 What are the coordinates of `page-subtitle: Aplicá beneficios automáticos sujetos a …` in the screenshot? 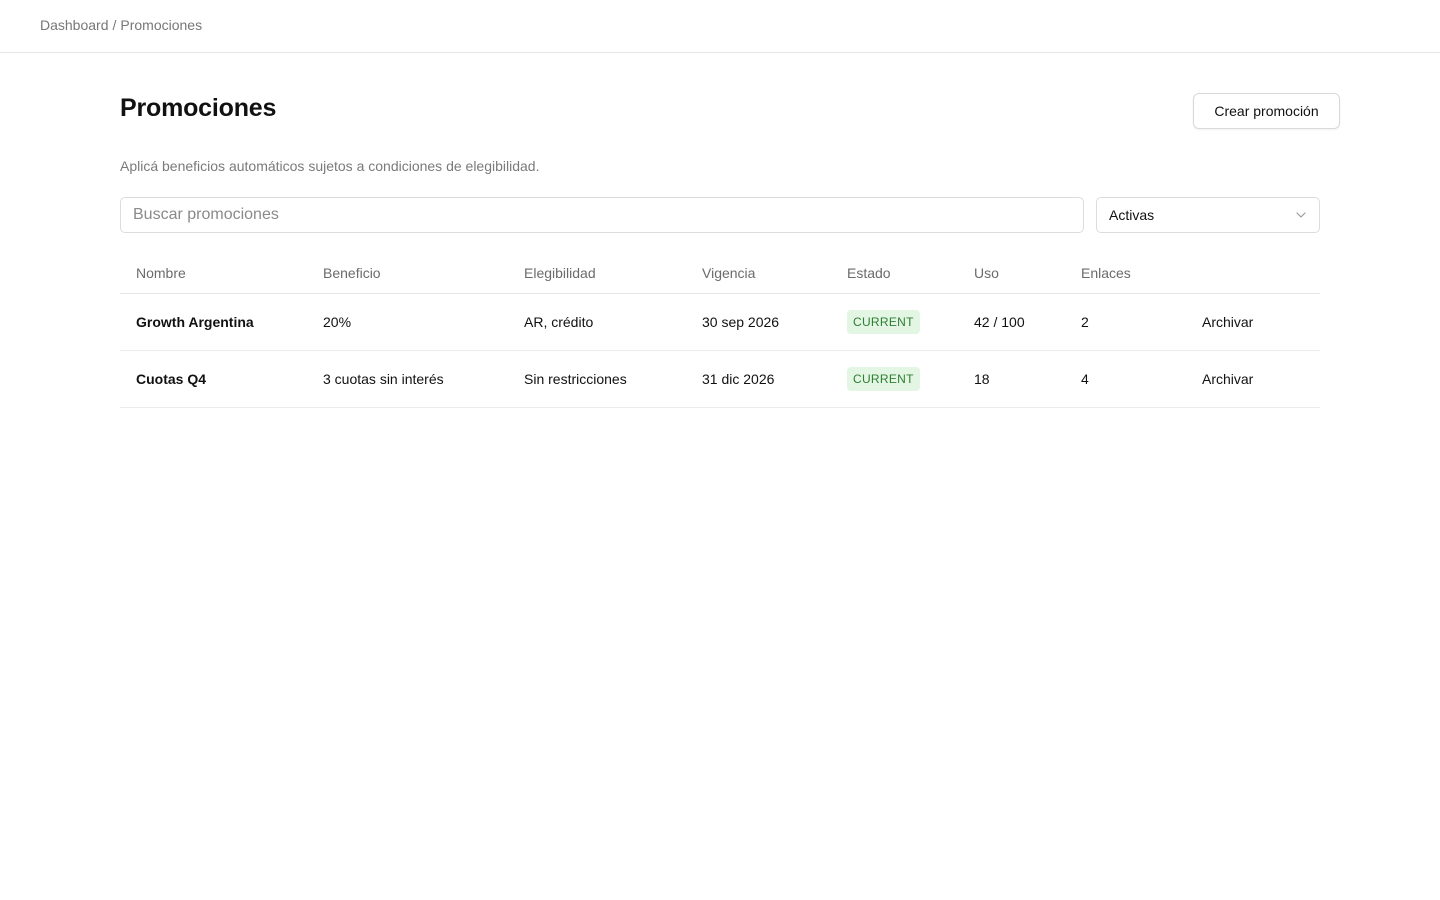 It's located at (330, 166).